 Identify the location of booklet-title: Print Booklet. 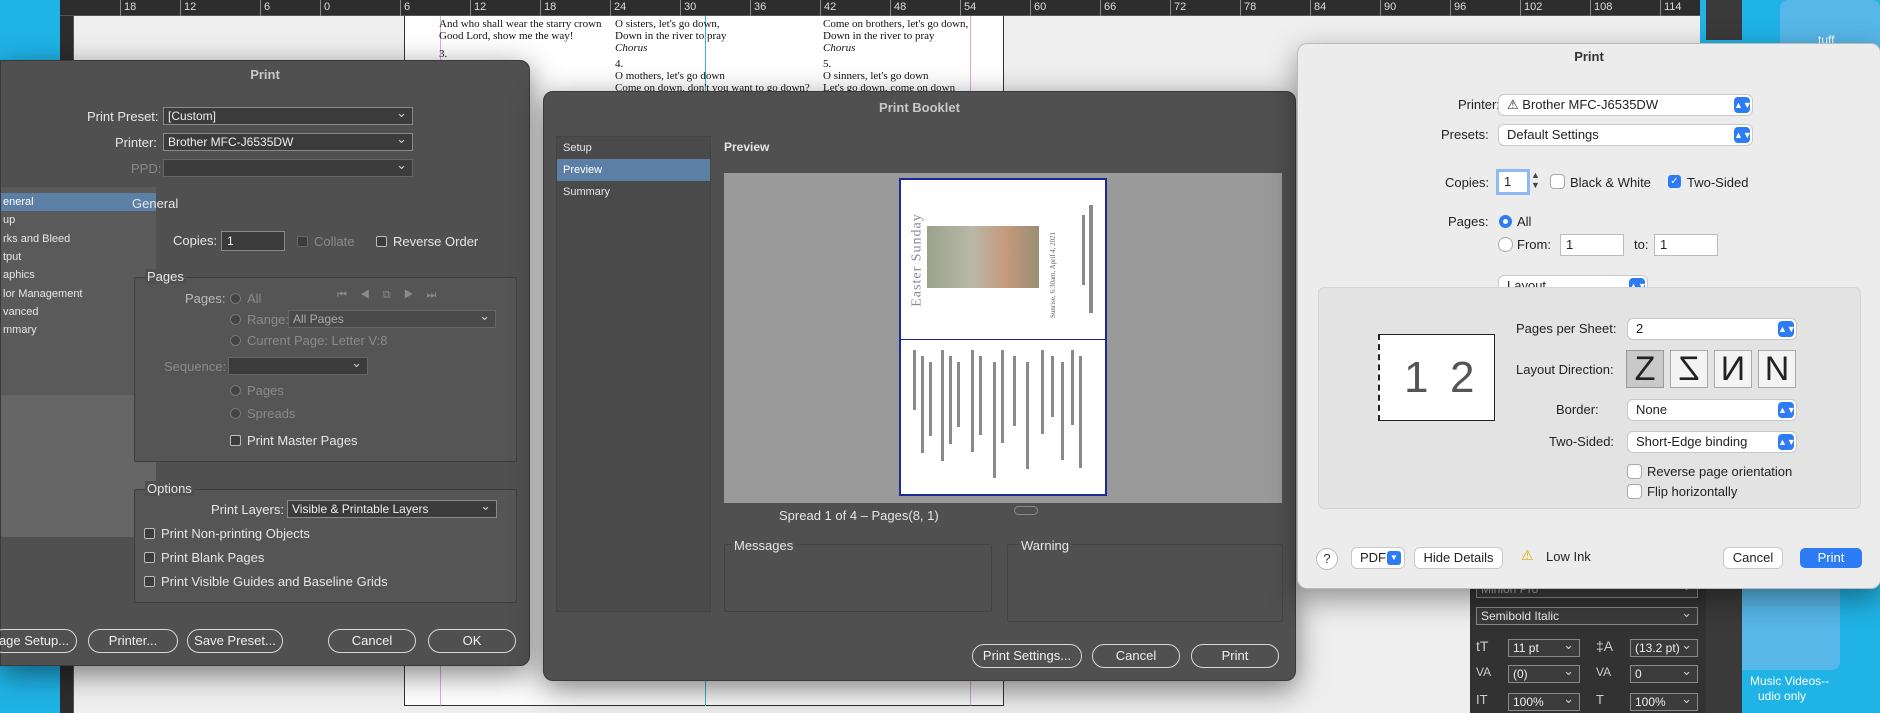
(919, 107).